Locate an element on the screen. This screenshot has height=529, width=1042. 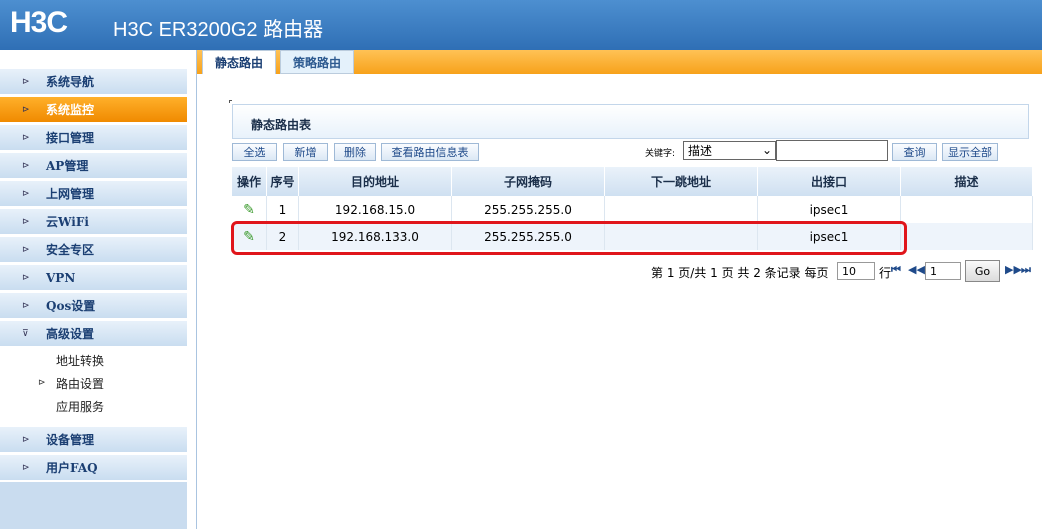
select-all-button: 全选 is located at coordinates (254, 152).